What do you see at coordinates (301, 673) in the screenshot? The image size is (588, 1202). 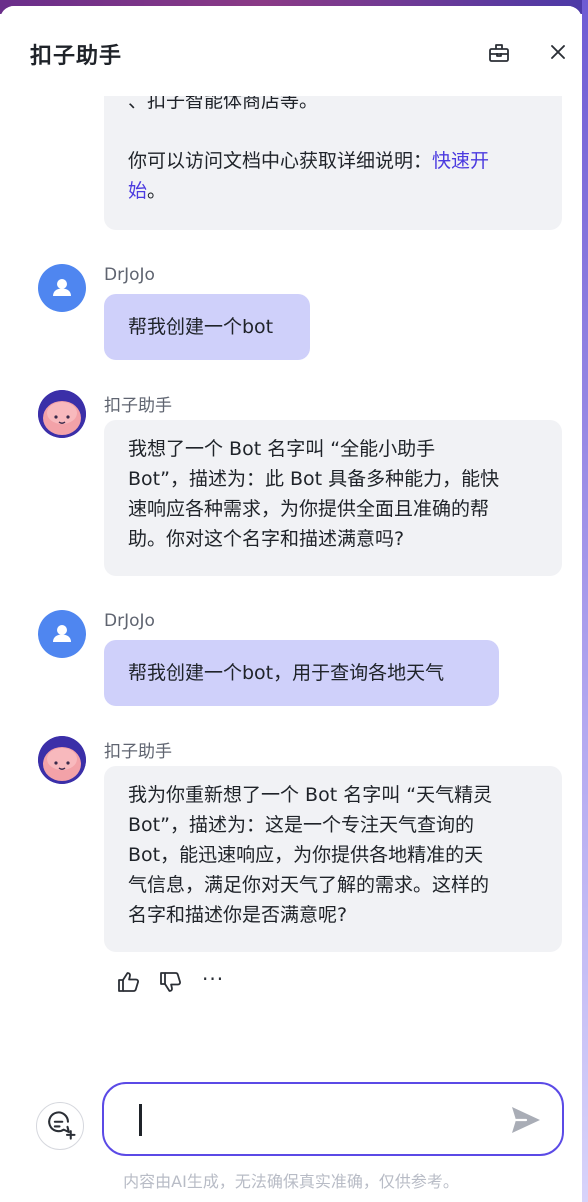 I see `user-message-bubble: 帮我创建一个bot，用于查询各地天气` at bounding box center [301, 673].